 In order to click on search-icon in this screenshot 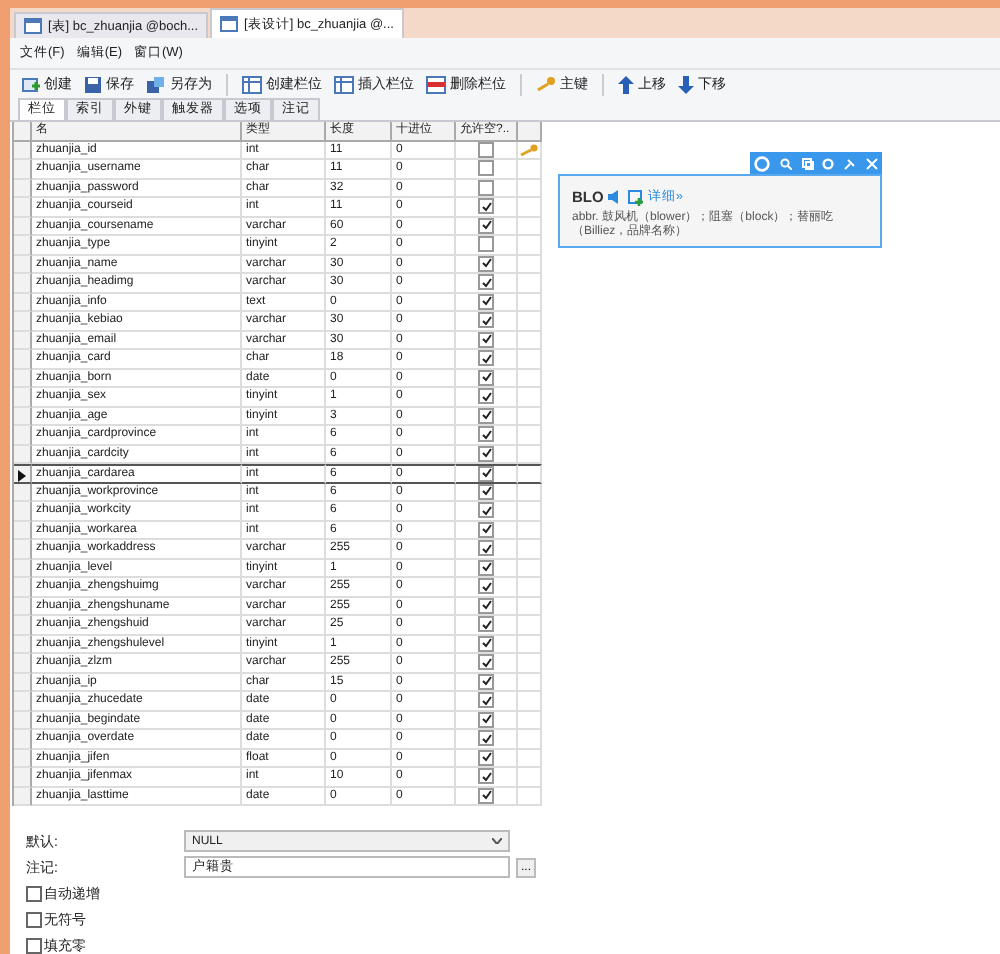, I will do `click(785, 163)`.